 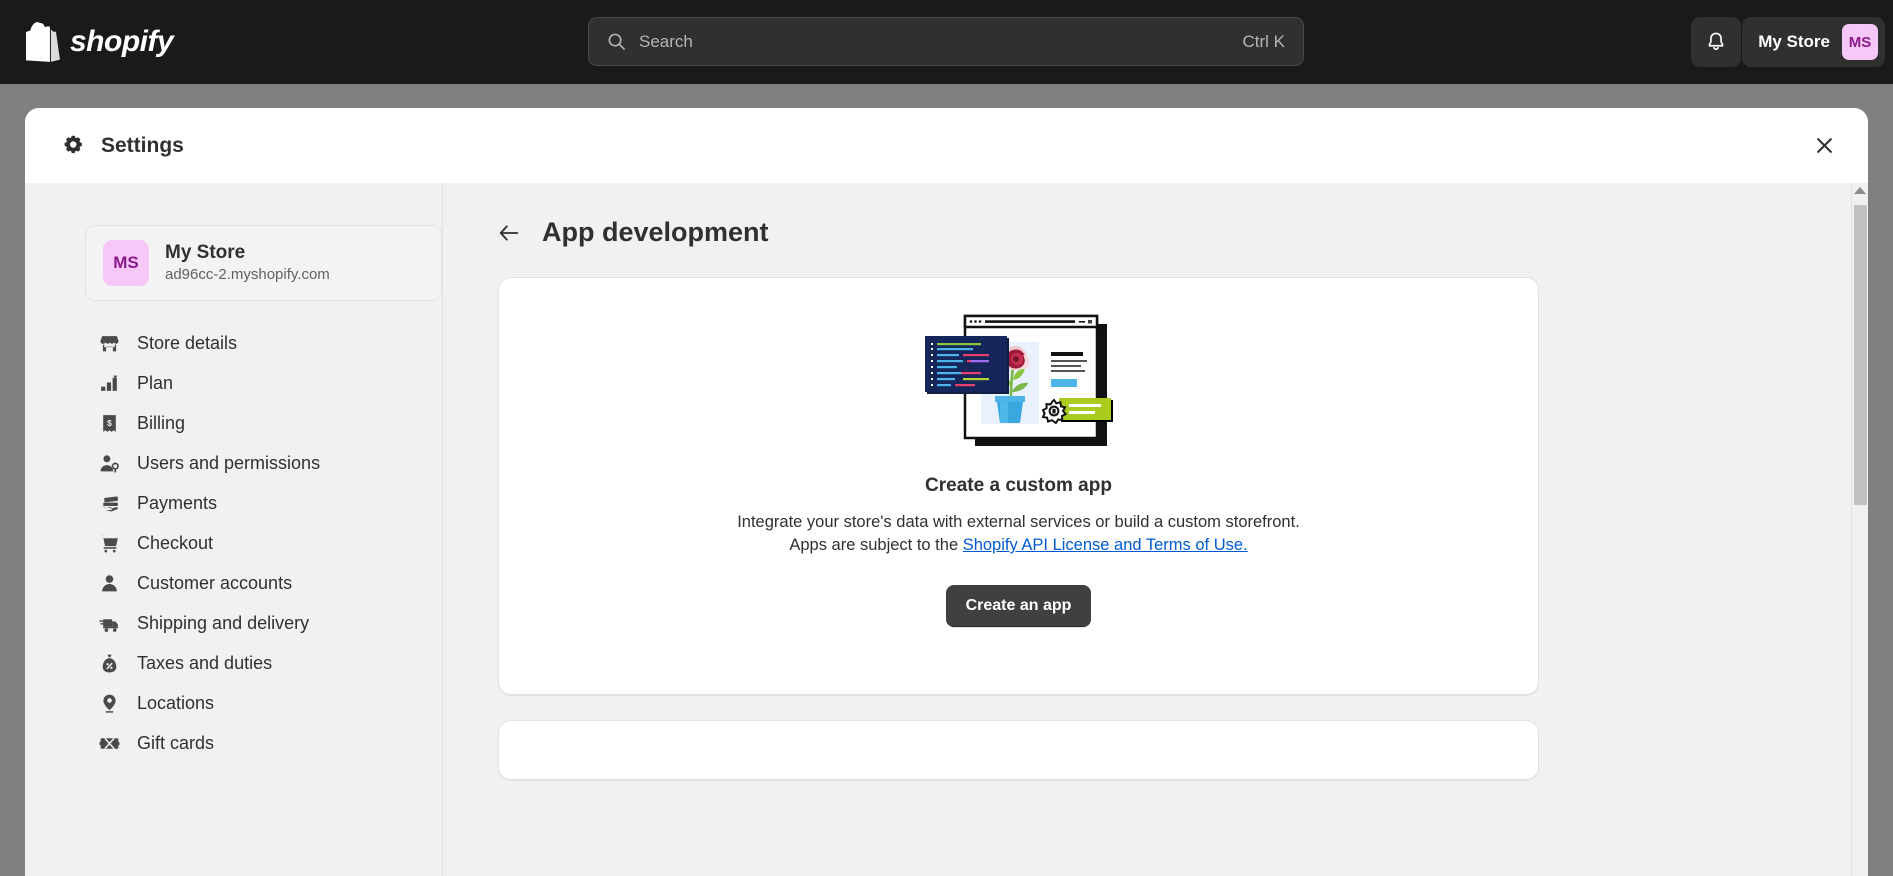 What do you see at coordinates (142, 145) in the screenshot?
I see `page-title: Settings` at bounding box center [142, 145].